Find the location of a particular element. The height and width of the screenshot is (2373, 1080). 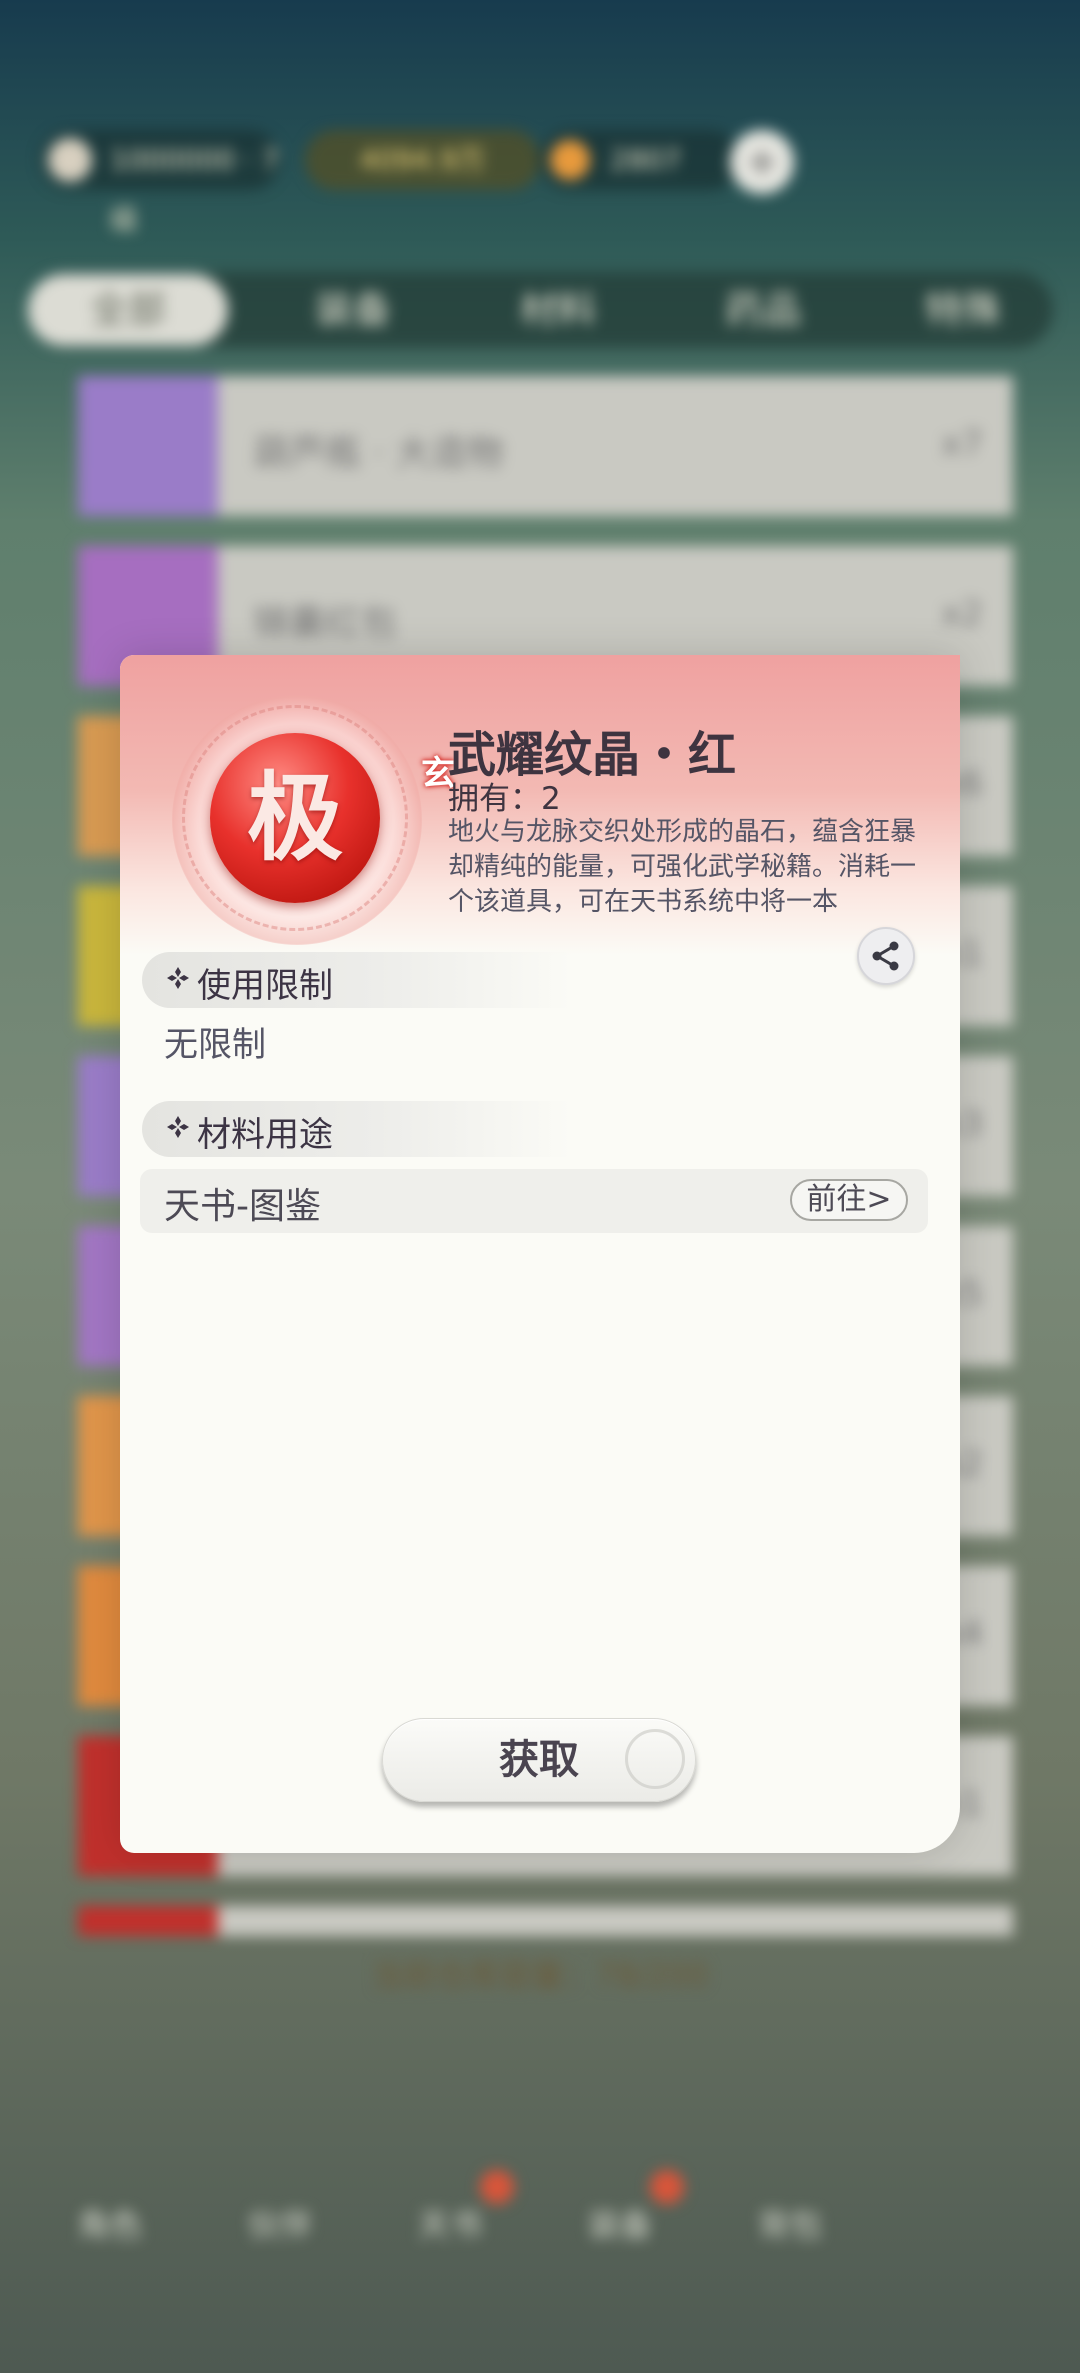

usage-limit-header: 使用限制 is located at coordinates (357, 980).